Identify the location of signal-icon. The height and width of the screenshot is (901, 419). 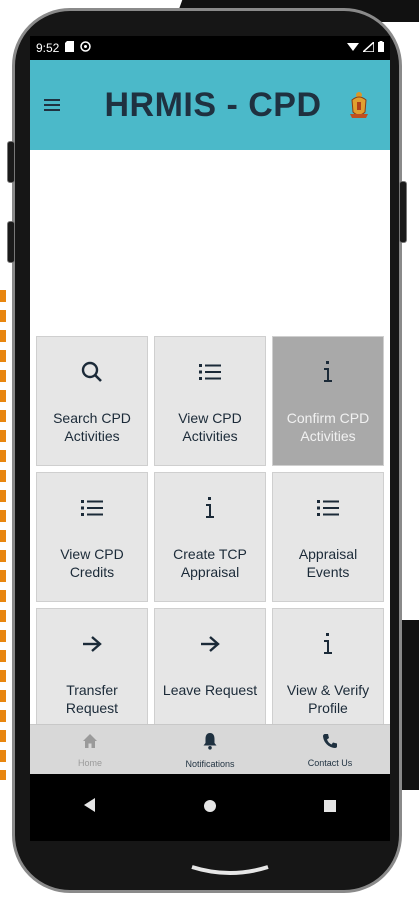
(368, 47).